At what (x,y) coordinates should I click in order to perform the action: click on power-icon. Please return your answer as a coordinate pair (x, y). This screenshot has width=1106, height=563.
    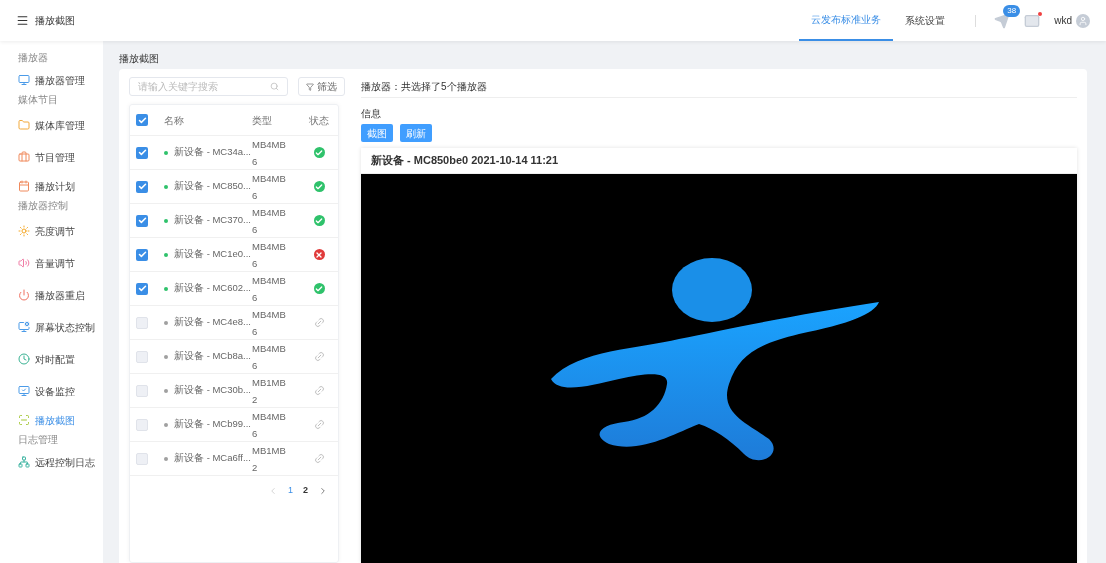
    Looking at the image, I should click on (24, 295).